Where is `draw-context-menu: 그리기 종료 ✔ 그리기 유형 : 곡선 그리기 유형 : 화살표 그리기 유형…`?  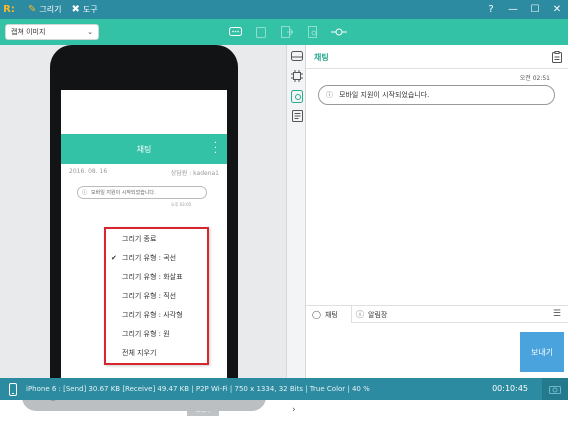
draw-context-menu: 그리기 종료 ✔ 그리기 유형 : 곡선 그리기 유형 : 화살표 그리기 유형… is located at coordinates (156, 296).